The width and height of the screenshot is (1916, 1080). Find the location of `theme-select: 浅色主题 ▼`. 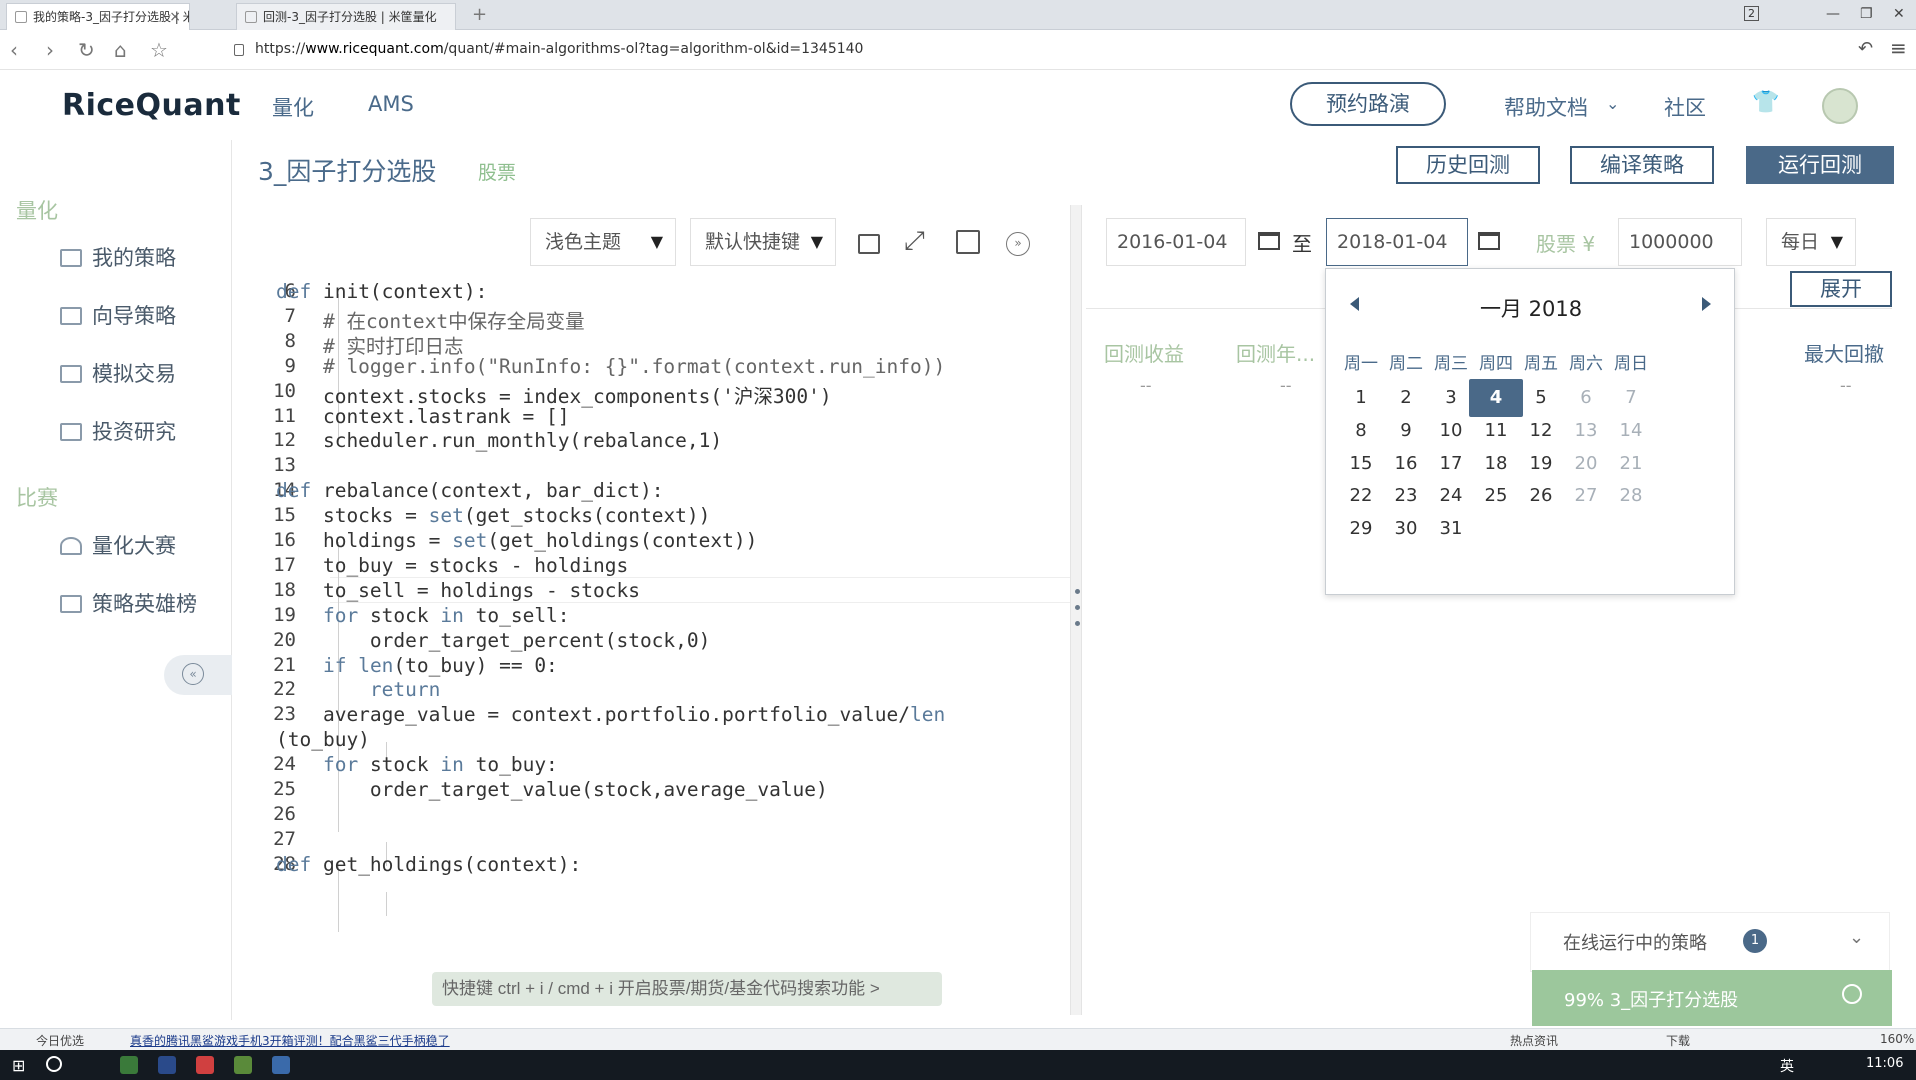

theme-select: 浅色主题 ▼ is located at coordinates (603, 242).